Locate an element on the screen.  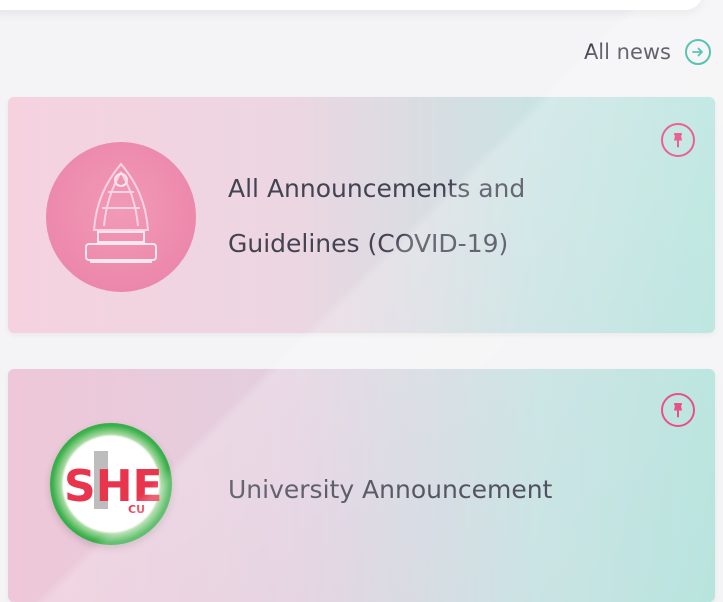
she-cu-logo: SHE CU is located at coordinates (111, 484).